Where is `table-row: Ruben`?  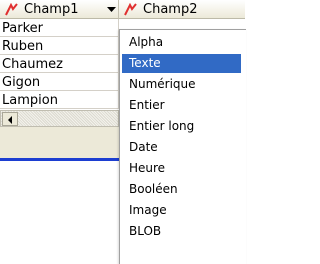
table-row: Ruben is located at coordinates (59, 46).